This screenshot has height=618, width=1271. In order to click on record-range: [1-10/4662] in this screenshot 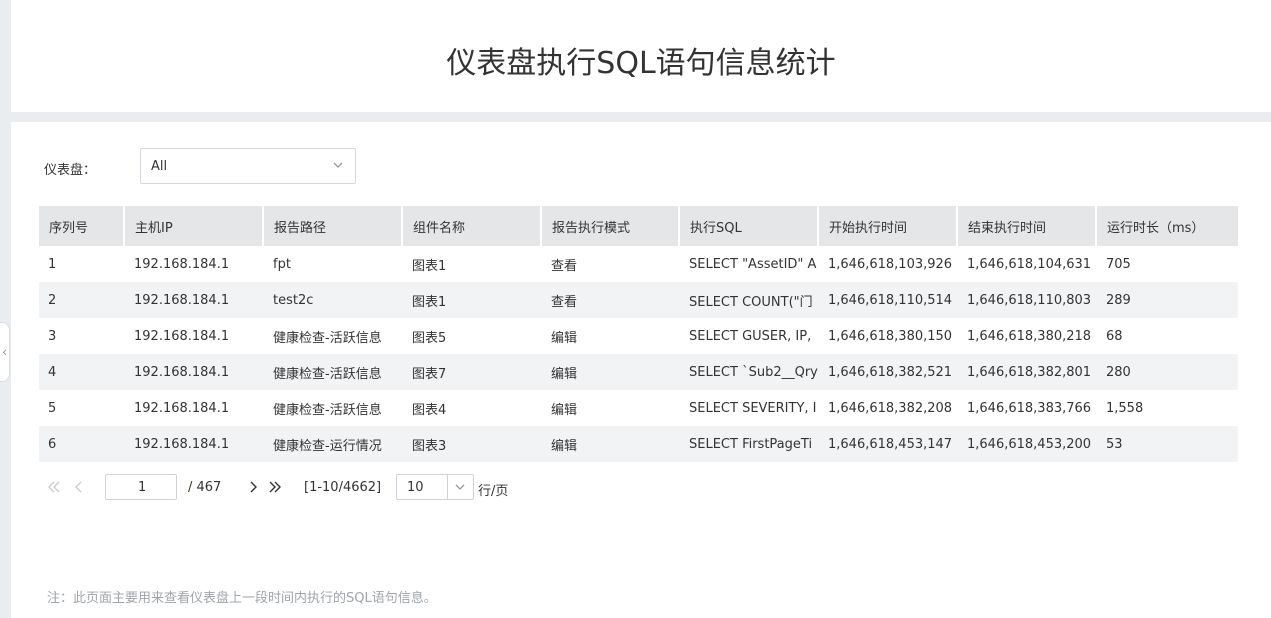, I will do `click(343, 487)`.